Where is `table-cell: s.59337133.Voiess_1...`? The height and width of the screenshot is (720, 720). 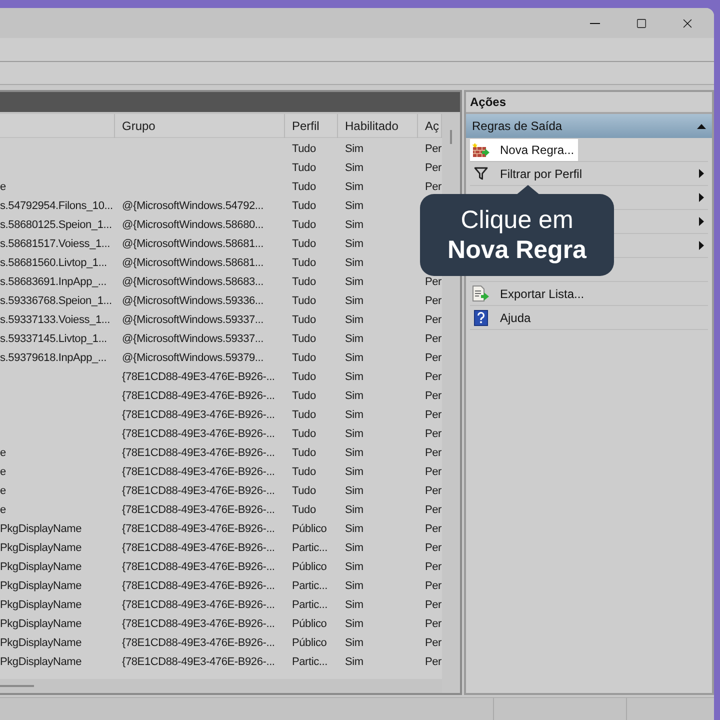 table-cell: s.59337133.Voiess_1... is located at coordinates (55, 320).